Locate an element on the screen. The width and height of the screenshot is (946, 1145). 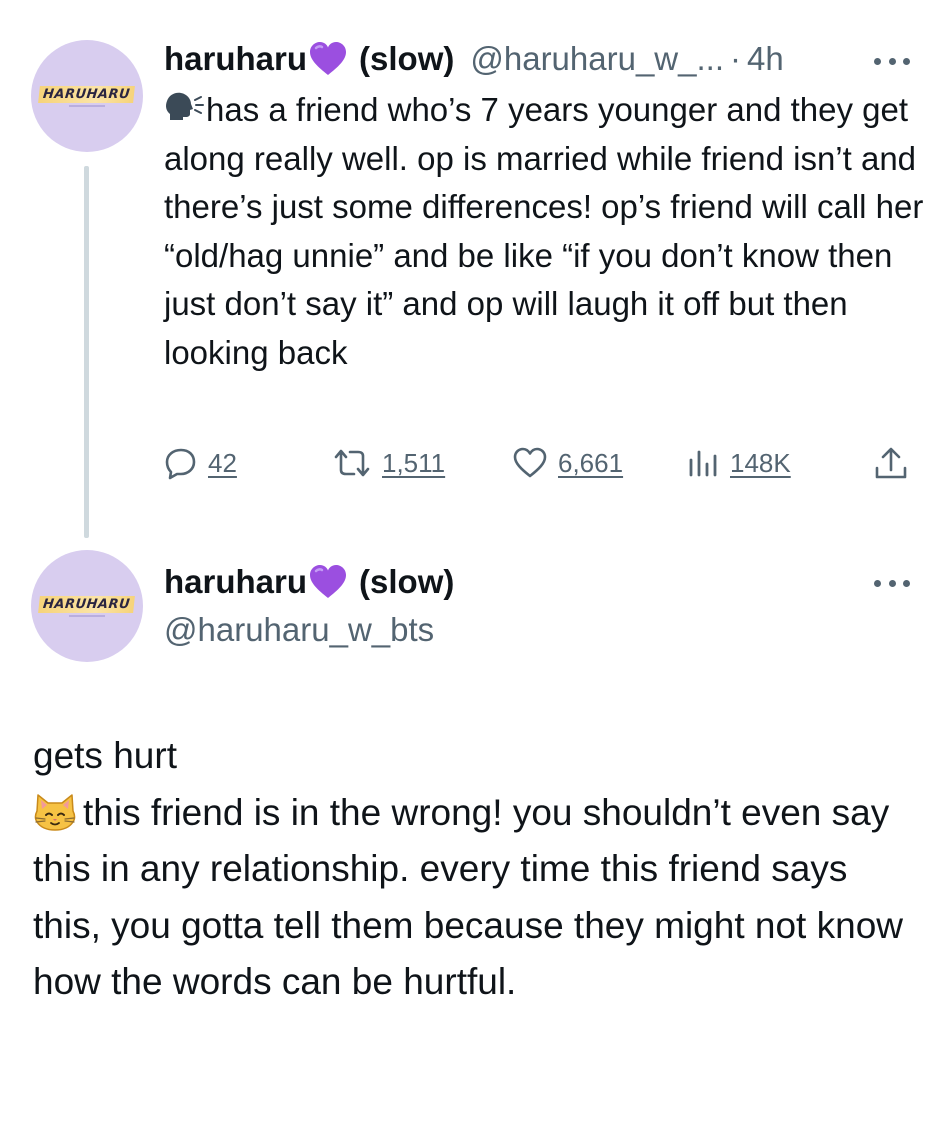
reply-count: 42 is located at coordinates (222, 462).